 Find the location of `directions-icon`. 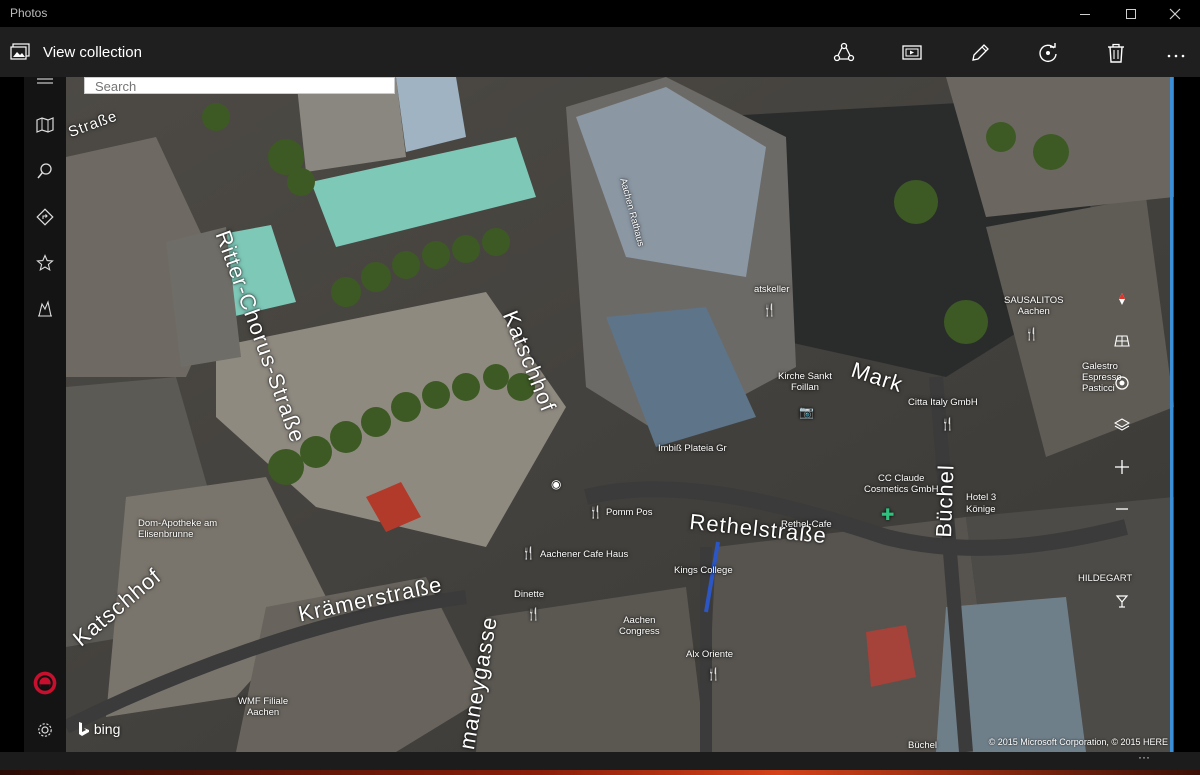

directions-icon is located at coordinates (45, 217).